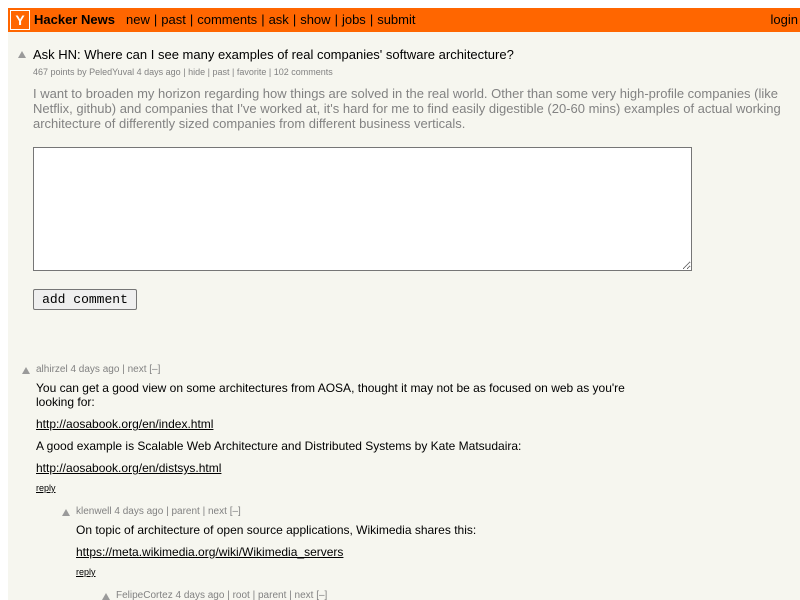 This screenshot has width=800, height=600. What do you see at coordinates (52, 369) in the screenshot?
I see `comment-author: alhirzel` at bounding box center [52, 369].